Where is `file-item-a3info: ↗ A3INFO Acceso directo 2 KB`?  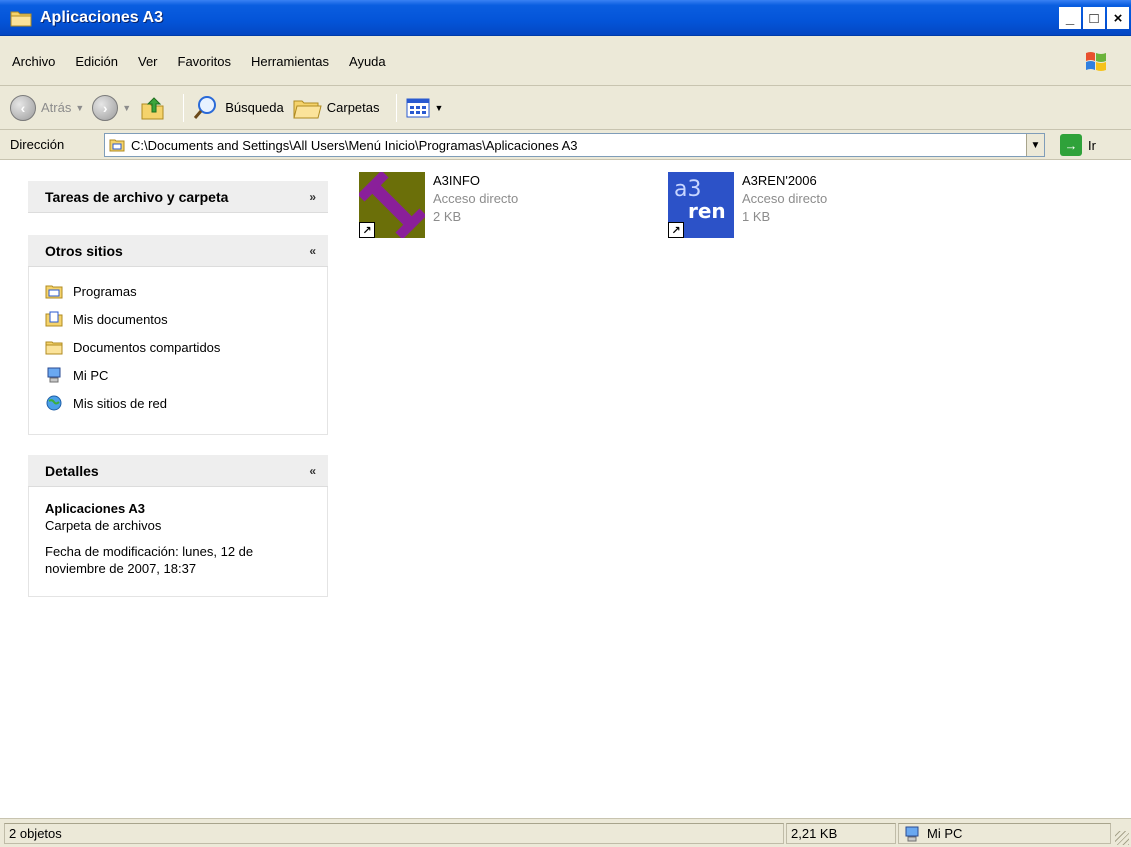 file-item-a3info: ↗ A3INFO Acceso directo 2 KB is located at coordinates (438, 205).